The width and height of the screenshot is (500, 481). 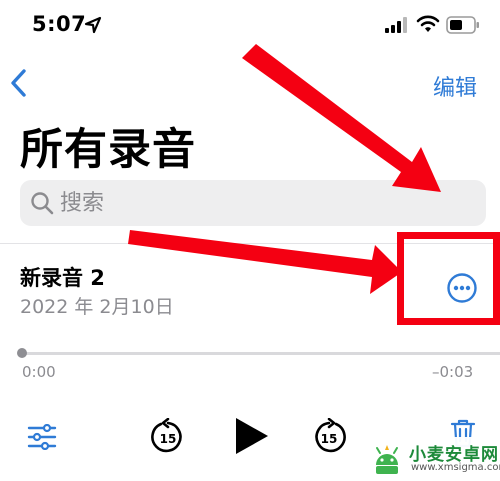 I want to click on skip-back-label: 15, so click(x=168, y=439).